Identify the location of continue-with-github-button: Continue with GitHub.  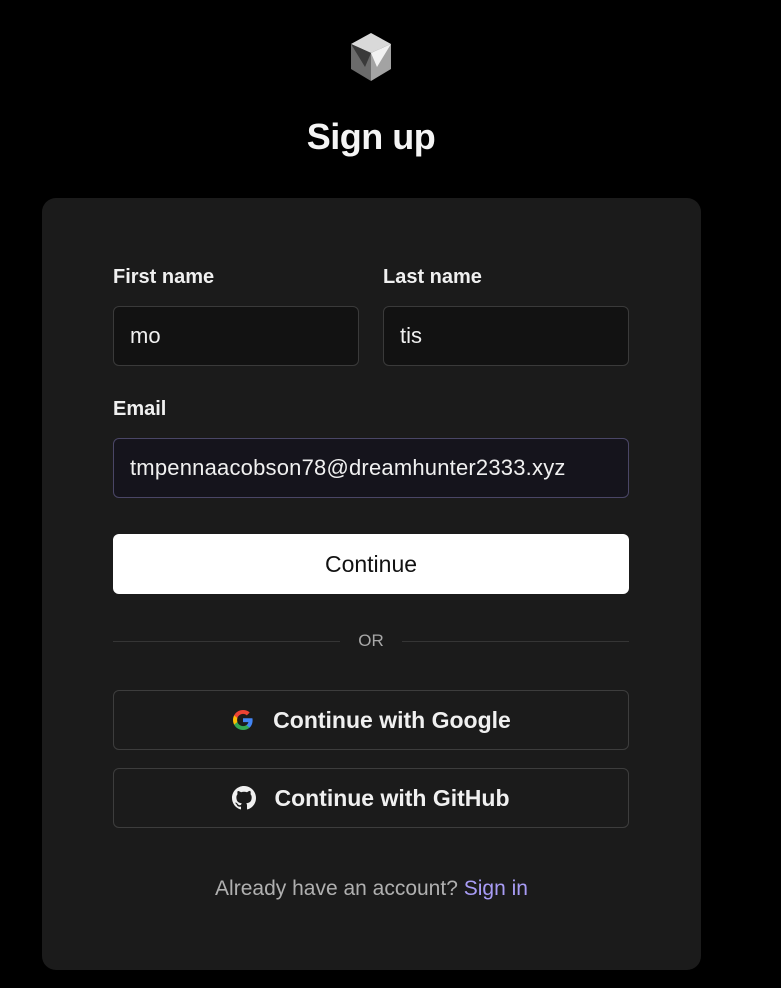
(371, 798).